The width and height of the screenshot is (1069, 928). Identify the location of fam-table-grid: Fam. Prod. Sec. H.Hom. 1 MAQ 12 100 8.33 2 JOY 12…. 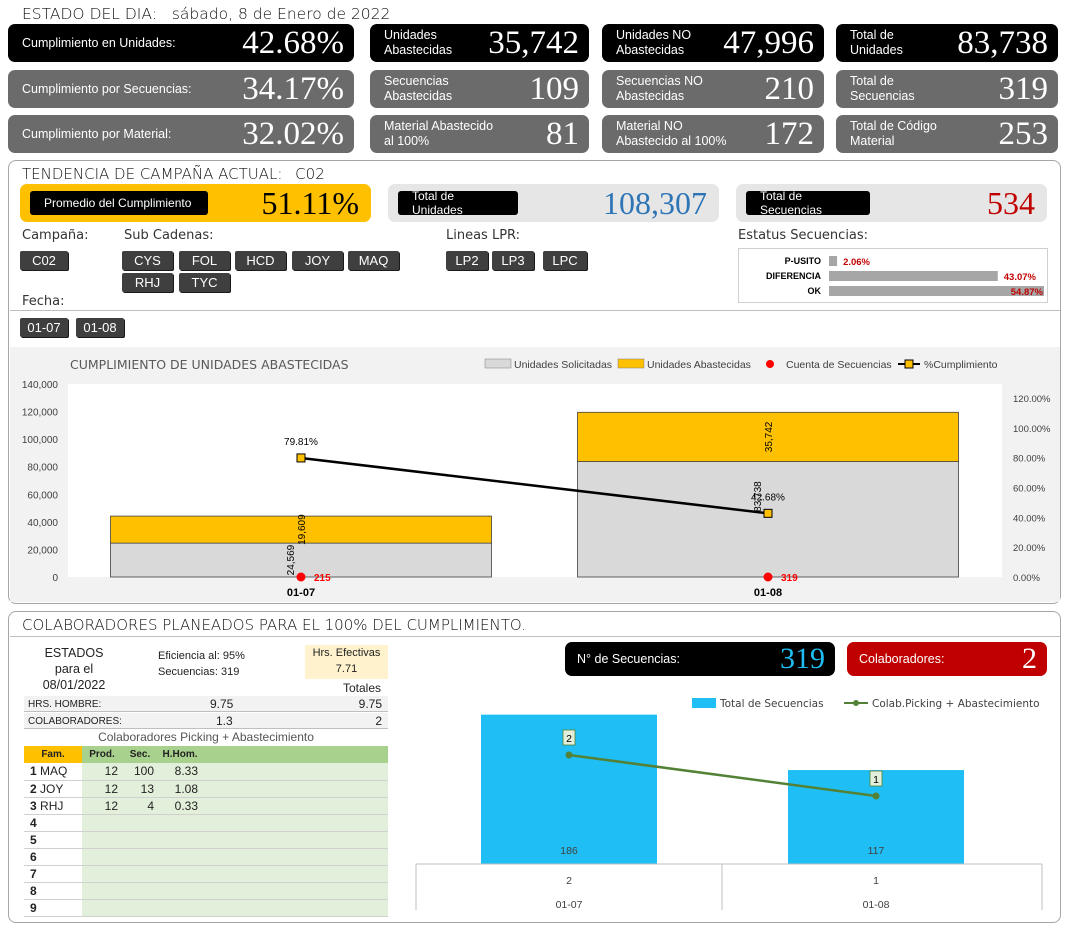
(206, 831).